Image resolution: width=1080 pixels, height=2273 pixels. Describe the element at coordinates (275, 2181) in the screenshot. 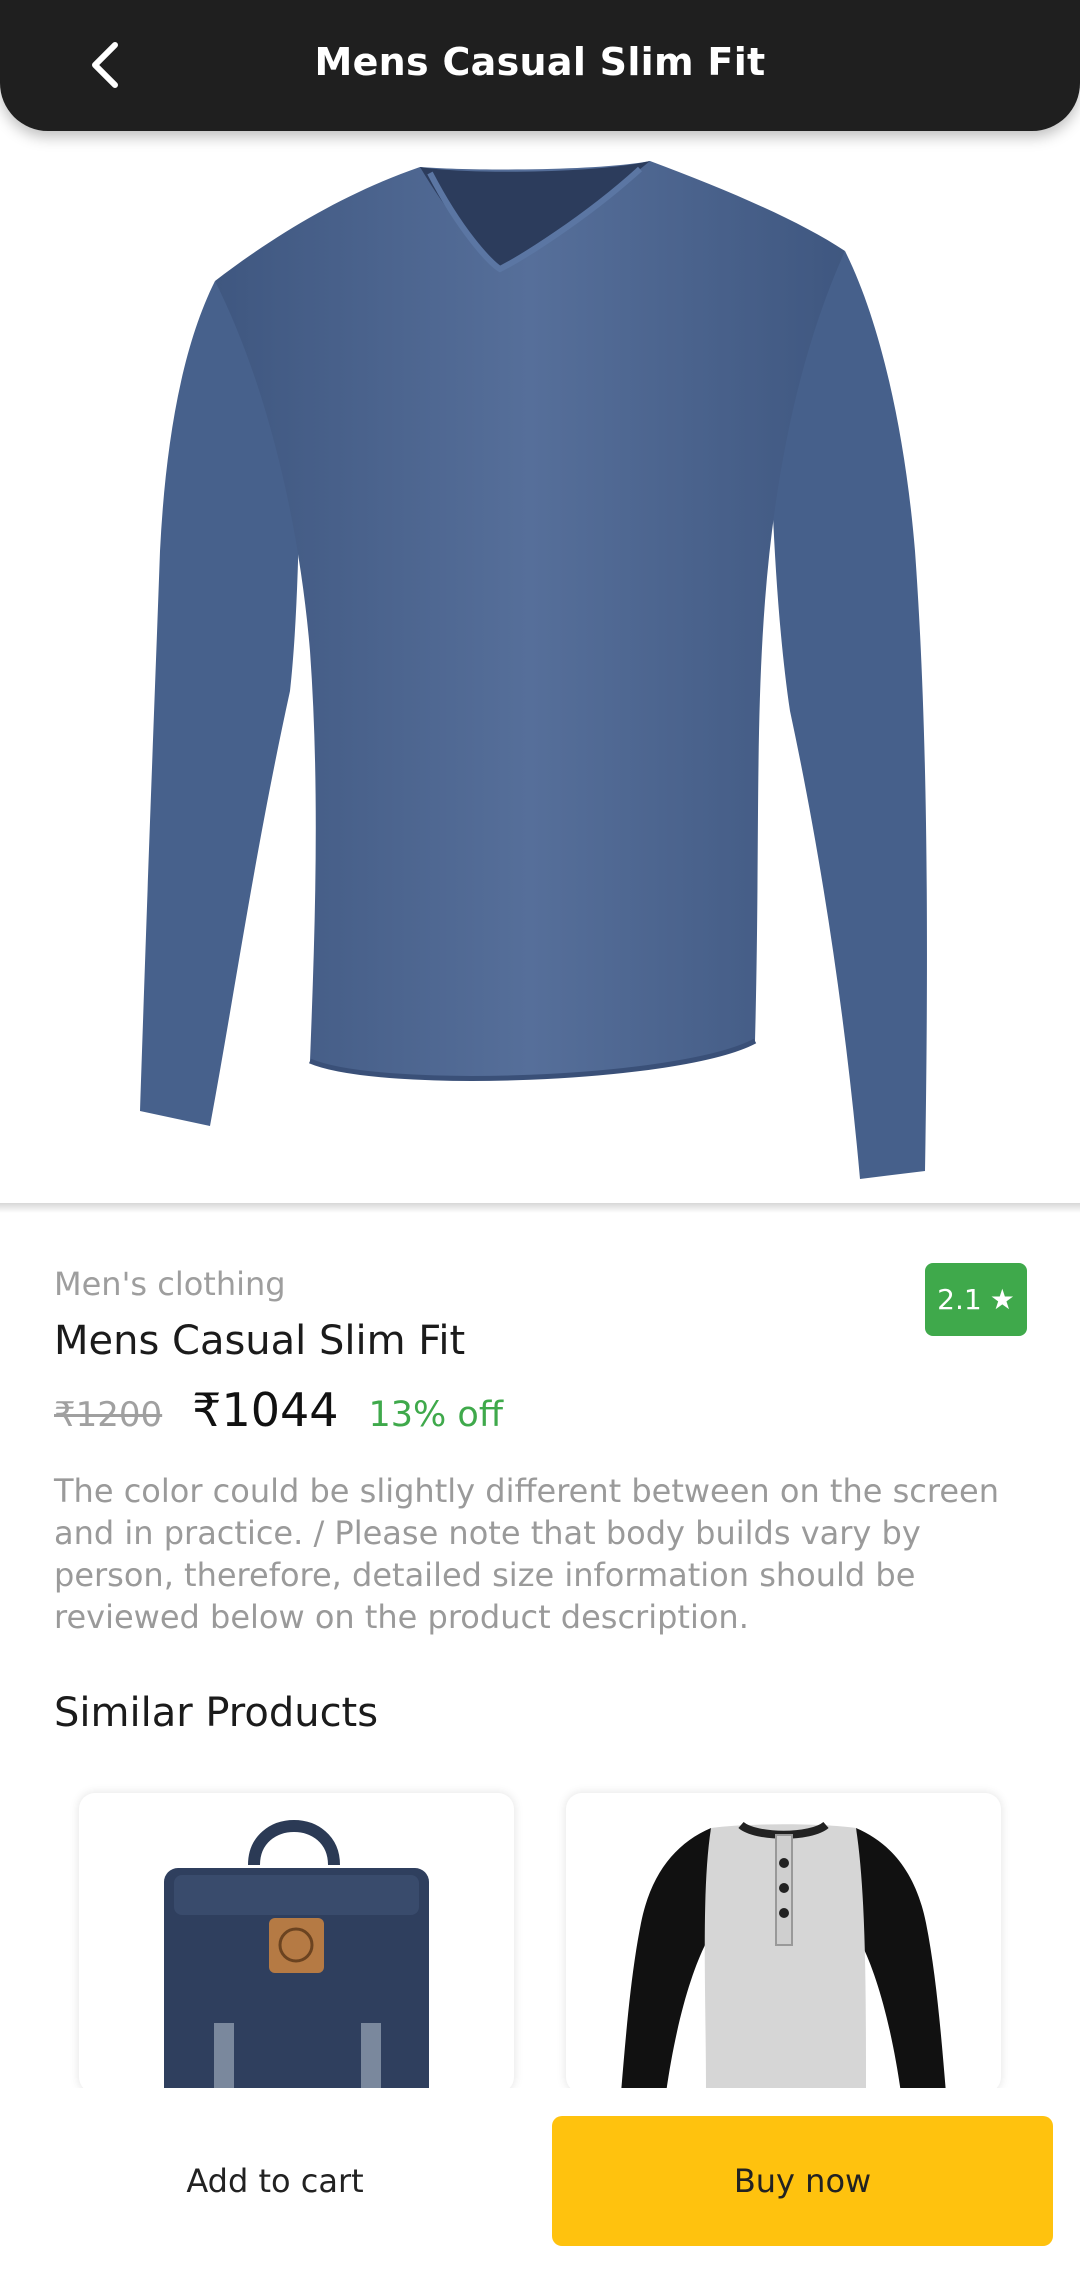

I see `add-to-cart-button: Add to cart` at that location.